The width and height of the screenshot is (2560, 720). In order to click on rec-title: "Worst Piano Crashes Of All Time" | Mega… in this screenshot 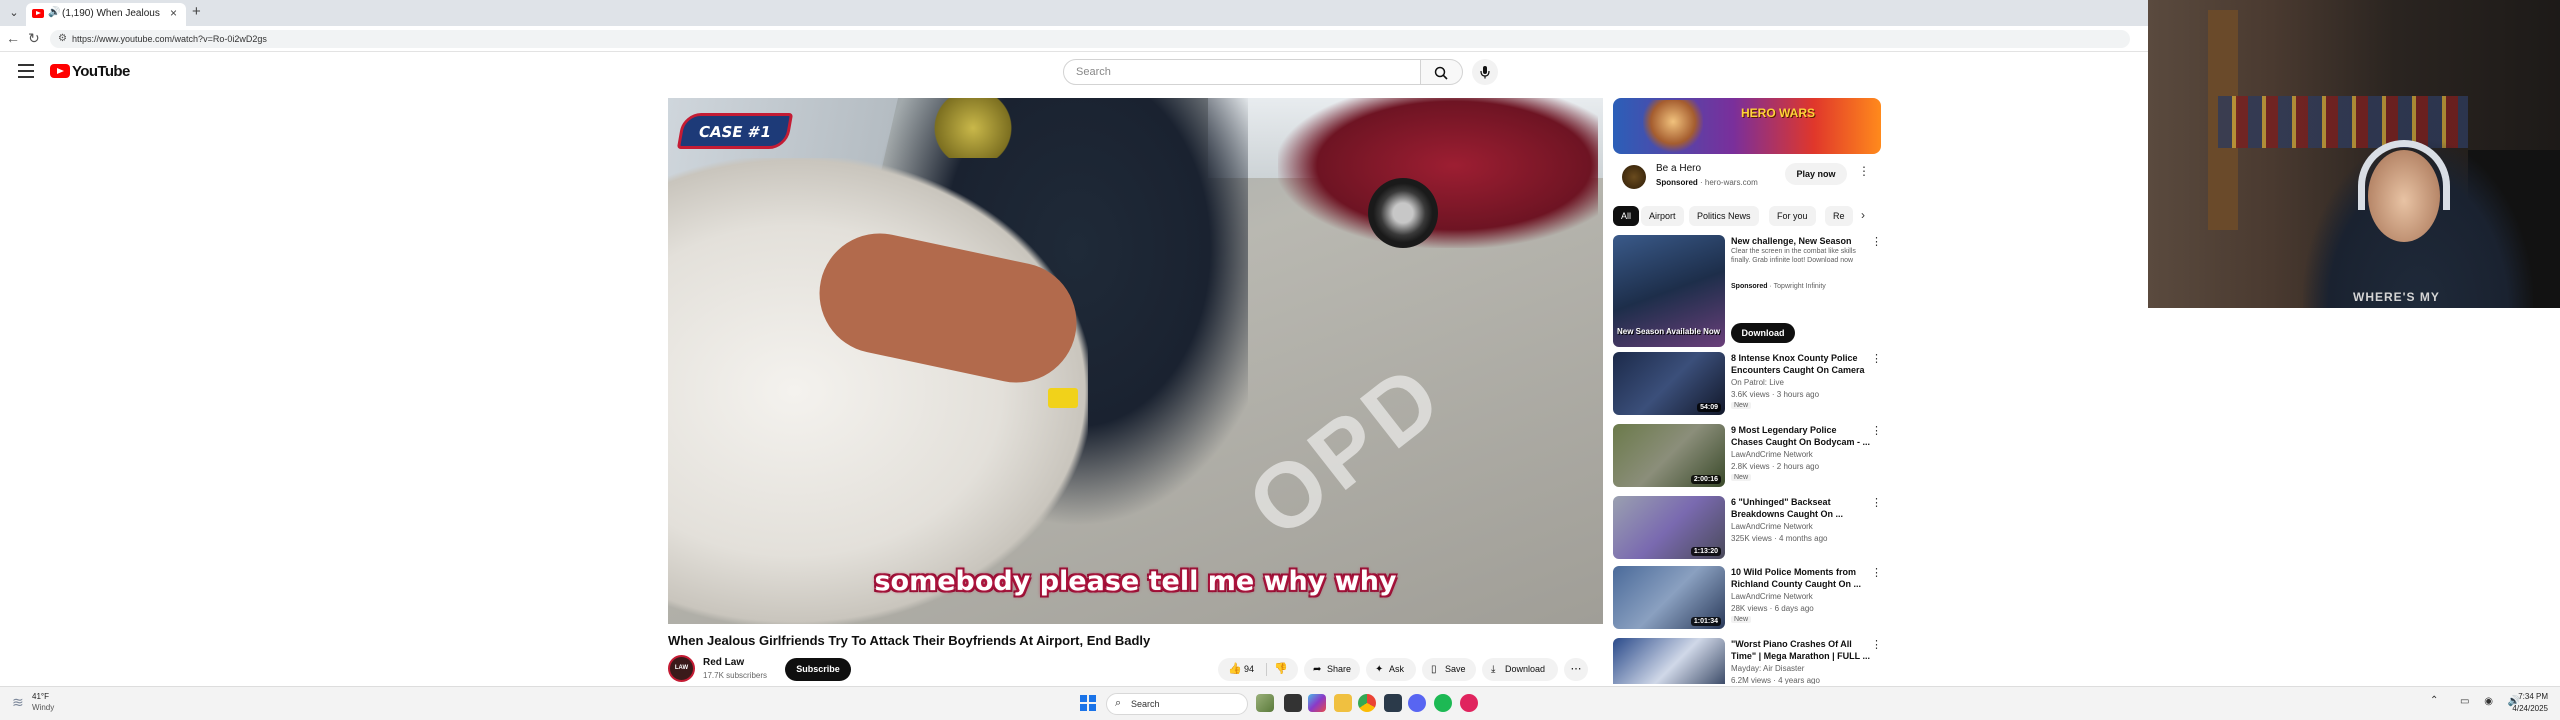, I will do `click(1801, 650)`.